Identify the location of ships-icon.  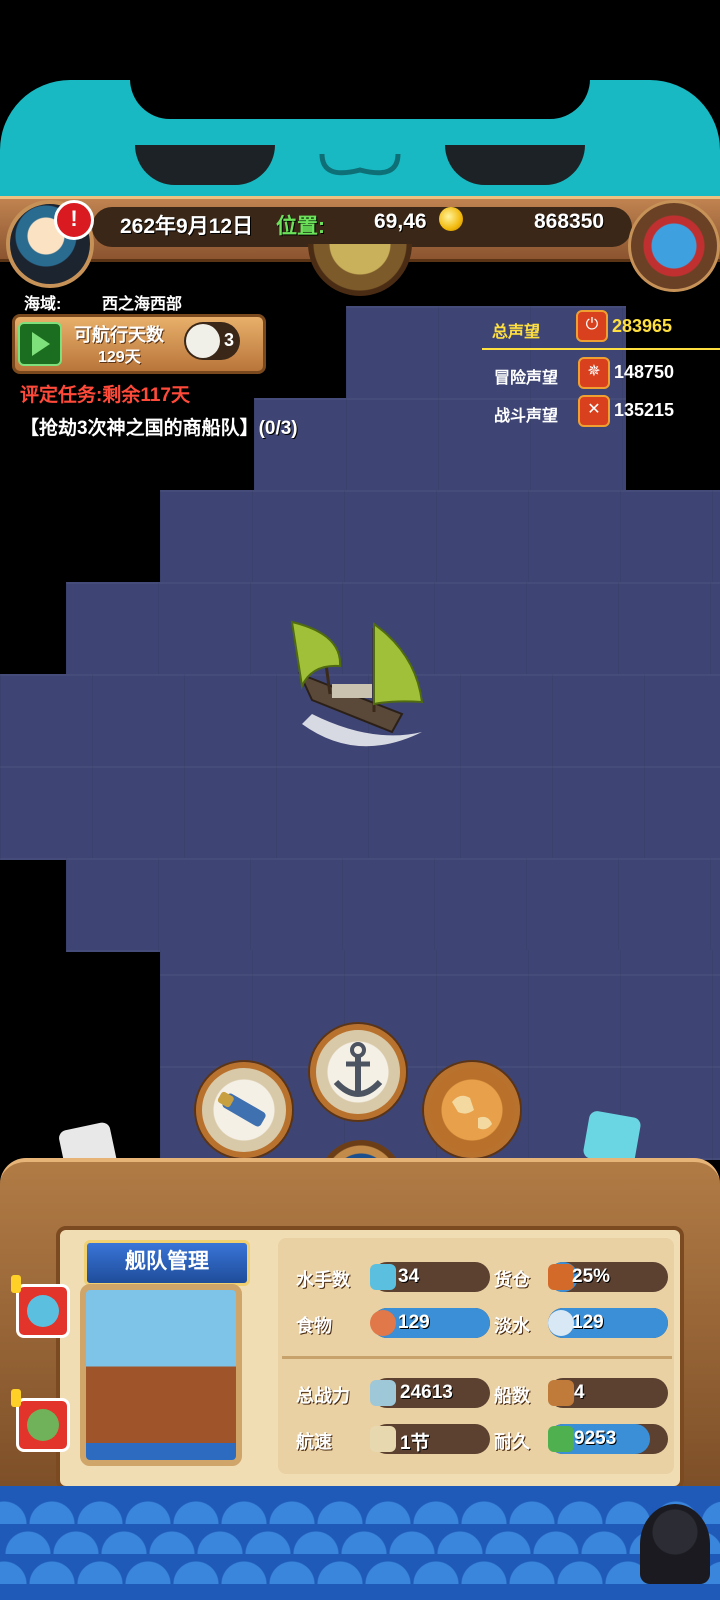
(561, 1393).